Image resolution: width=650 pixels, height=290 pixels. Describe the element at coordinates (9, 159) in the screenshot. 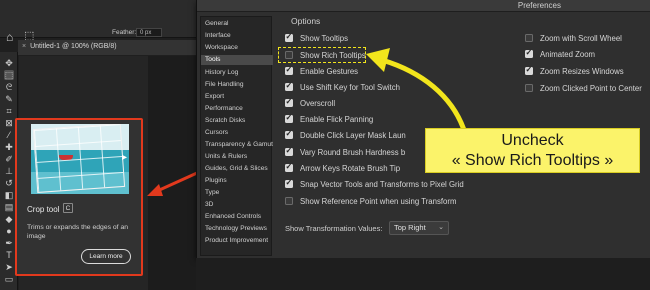

I see `brush-tool-icon: ✐` at that location.